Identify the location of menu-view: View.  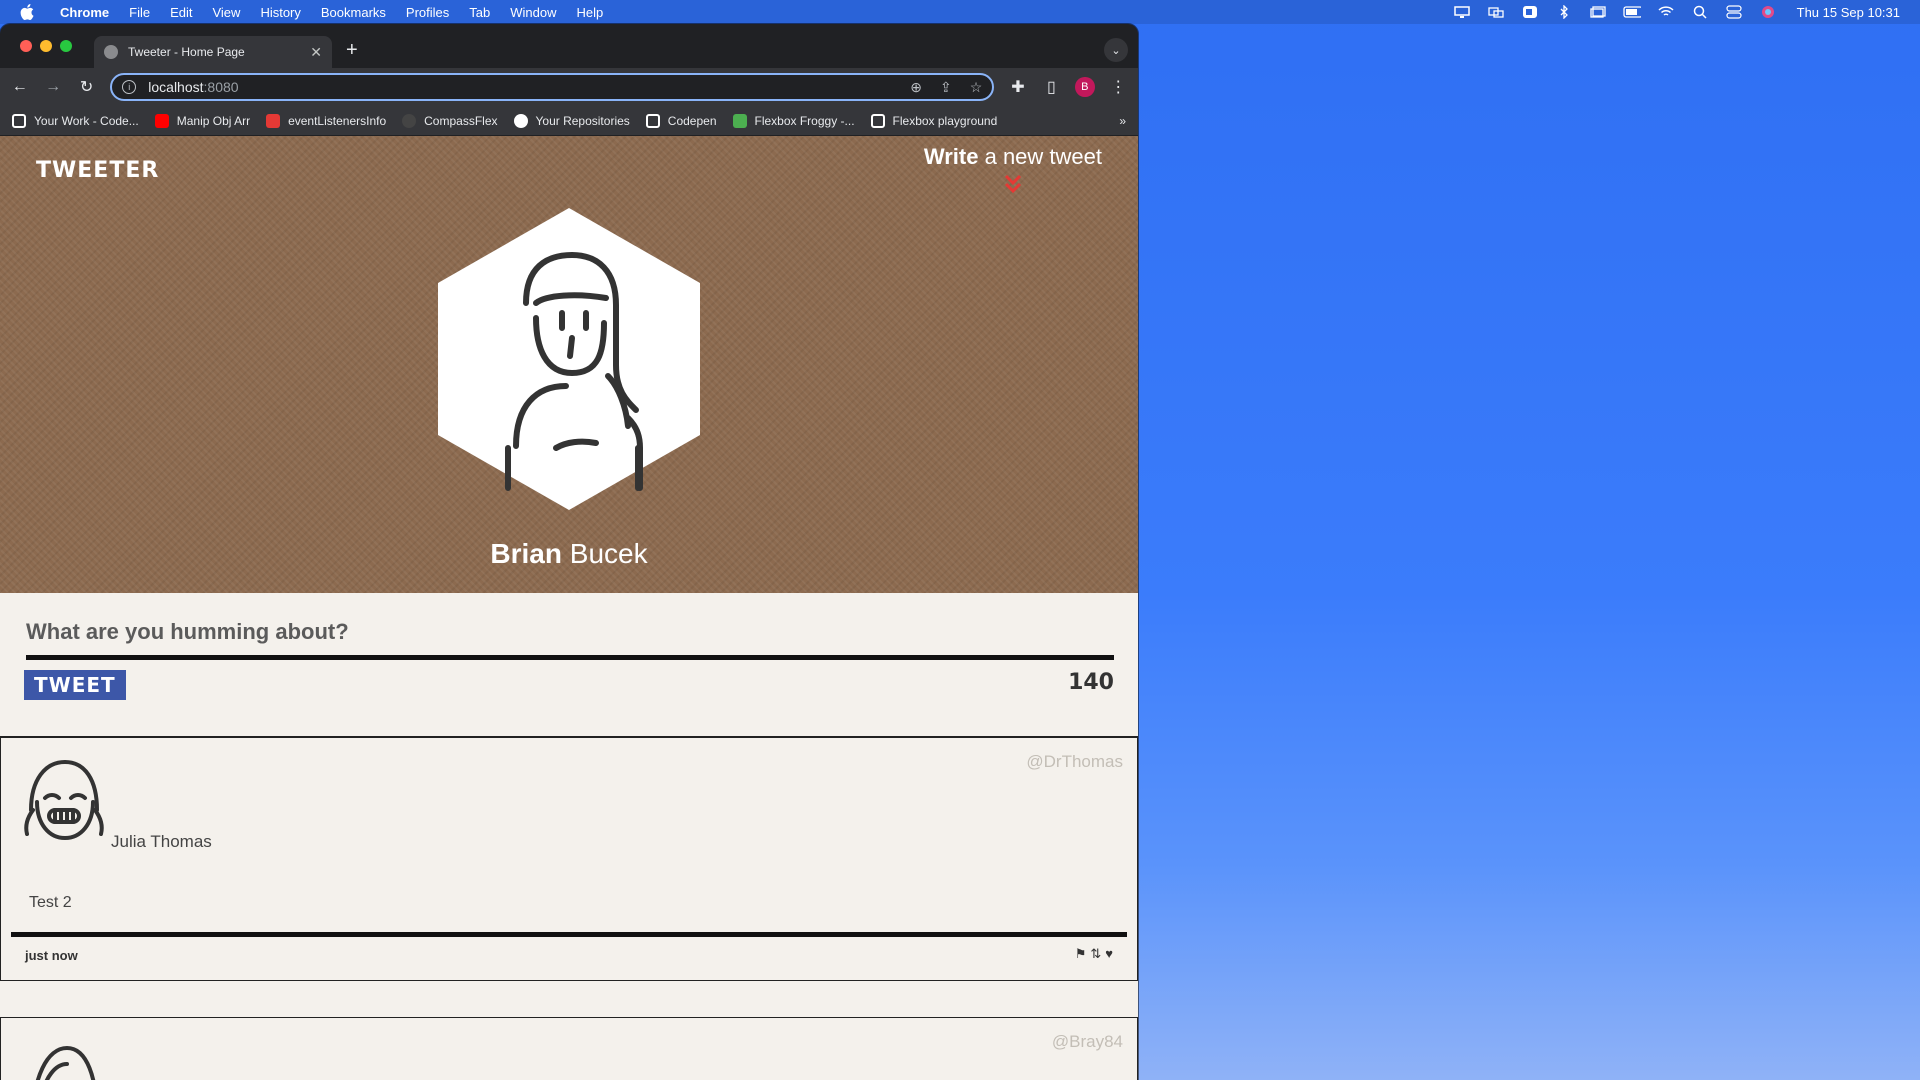
(226, 12).